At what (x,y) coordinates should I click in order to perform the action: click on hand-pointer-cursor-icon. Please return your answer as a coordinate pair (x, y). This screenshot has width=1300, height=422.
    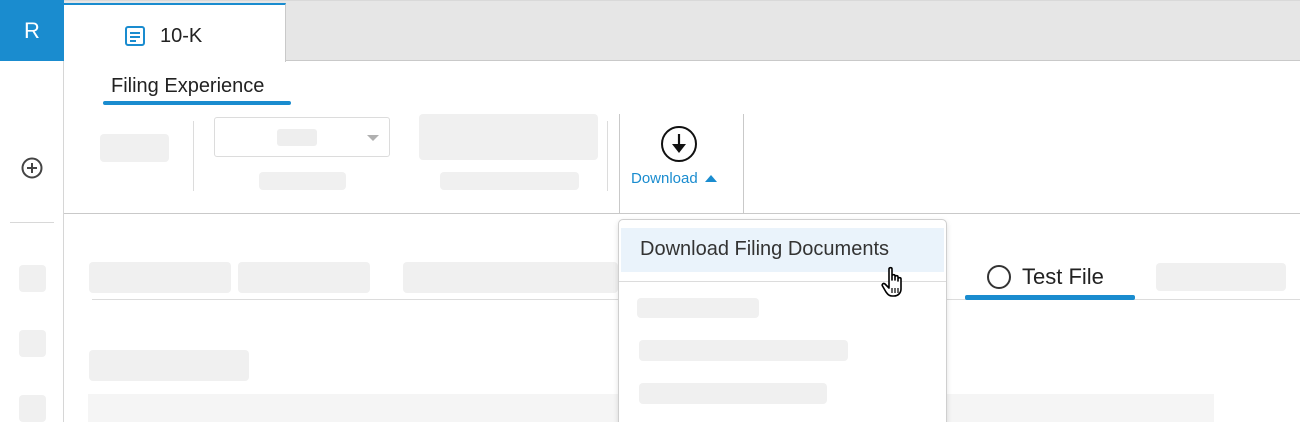
    Looking at the image, I should click on (891, 281).